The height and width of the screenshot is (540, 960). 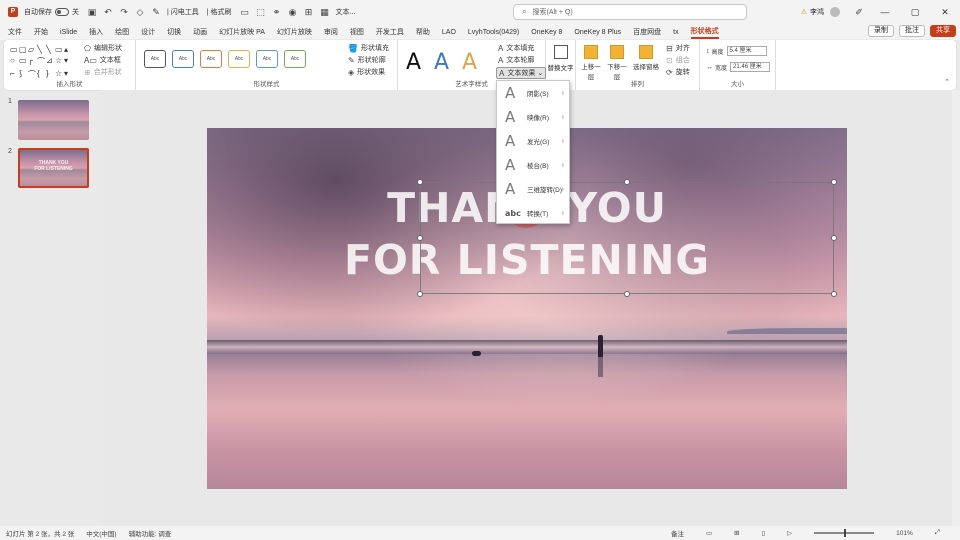 What do you see at coordinates (516, 60) in the screenshot?
I see `text-outline-button: A 文本轮廓` at bounding box center [516, 60].